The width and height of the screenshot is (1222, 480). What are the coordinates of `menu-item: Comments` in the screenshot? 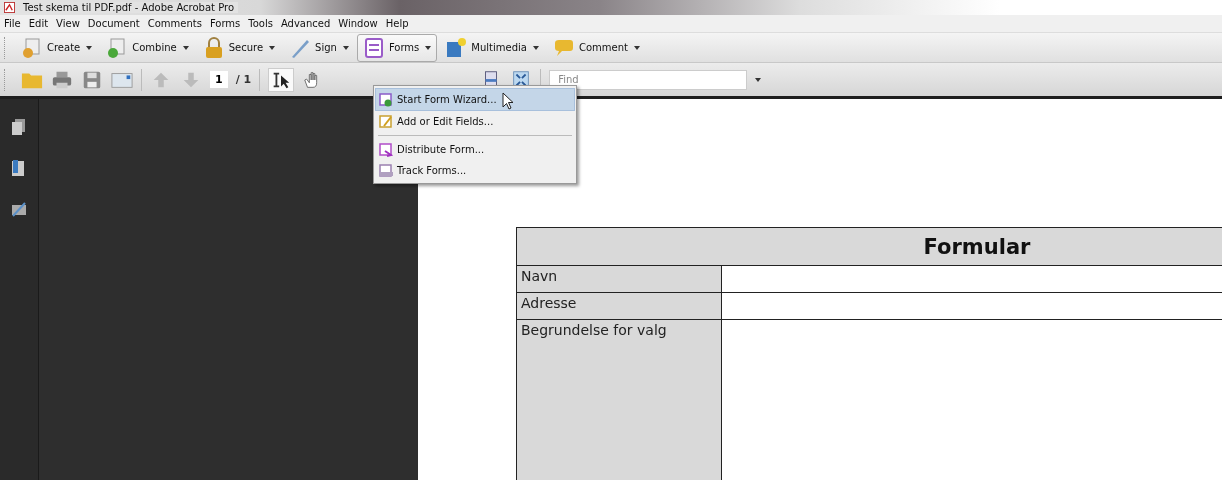 It's located at (174, 23).